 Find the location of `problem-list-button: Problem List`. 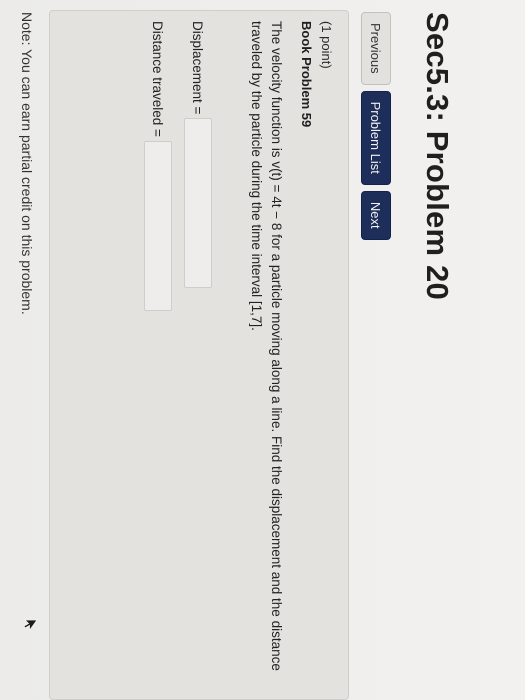

problem-list-button: Problem List is located at coordinates (376, 137).